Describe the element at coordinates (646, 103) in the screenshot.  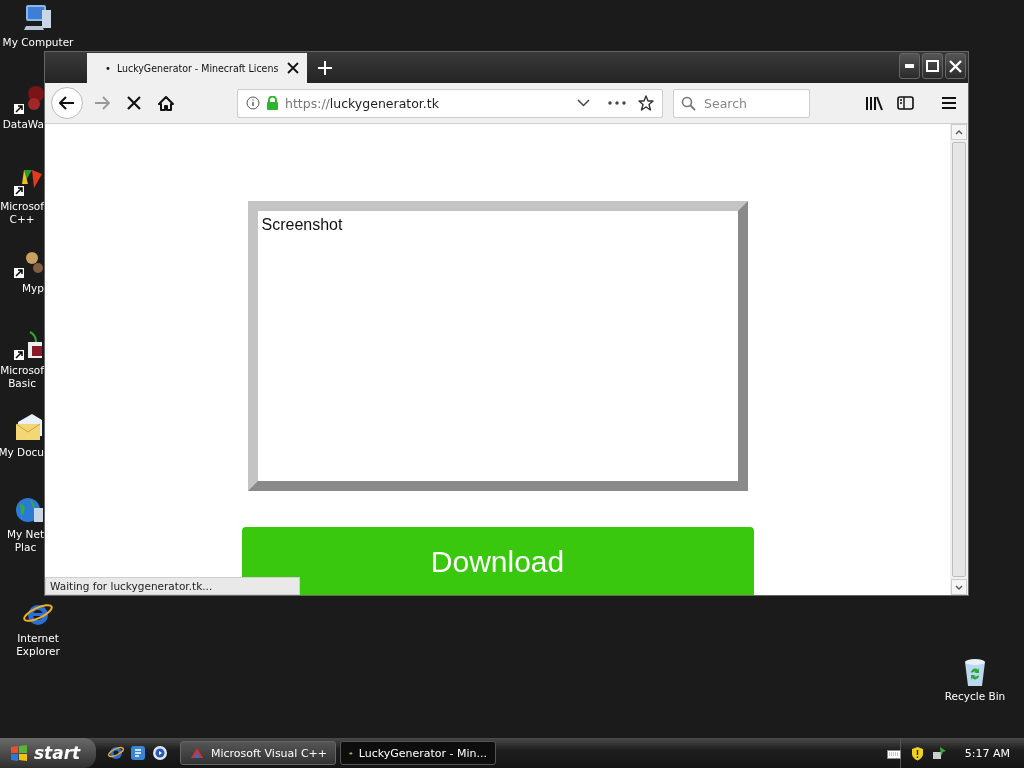
I see `star-icon` at that location.